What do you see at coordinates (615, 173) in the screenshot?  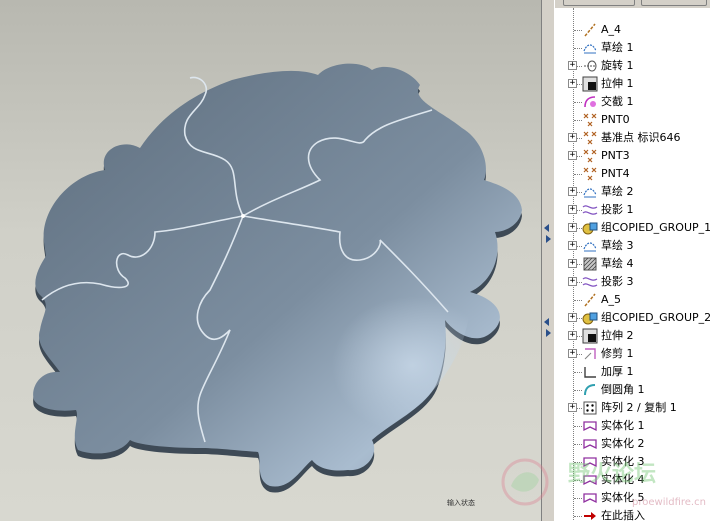 I see `tree-item-label: PNT4` at bounding box center [615, 173].